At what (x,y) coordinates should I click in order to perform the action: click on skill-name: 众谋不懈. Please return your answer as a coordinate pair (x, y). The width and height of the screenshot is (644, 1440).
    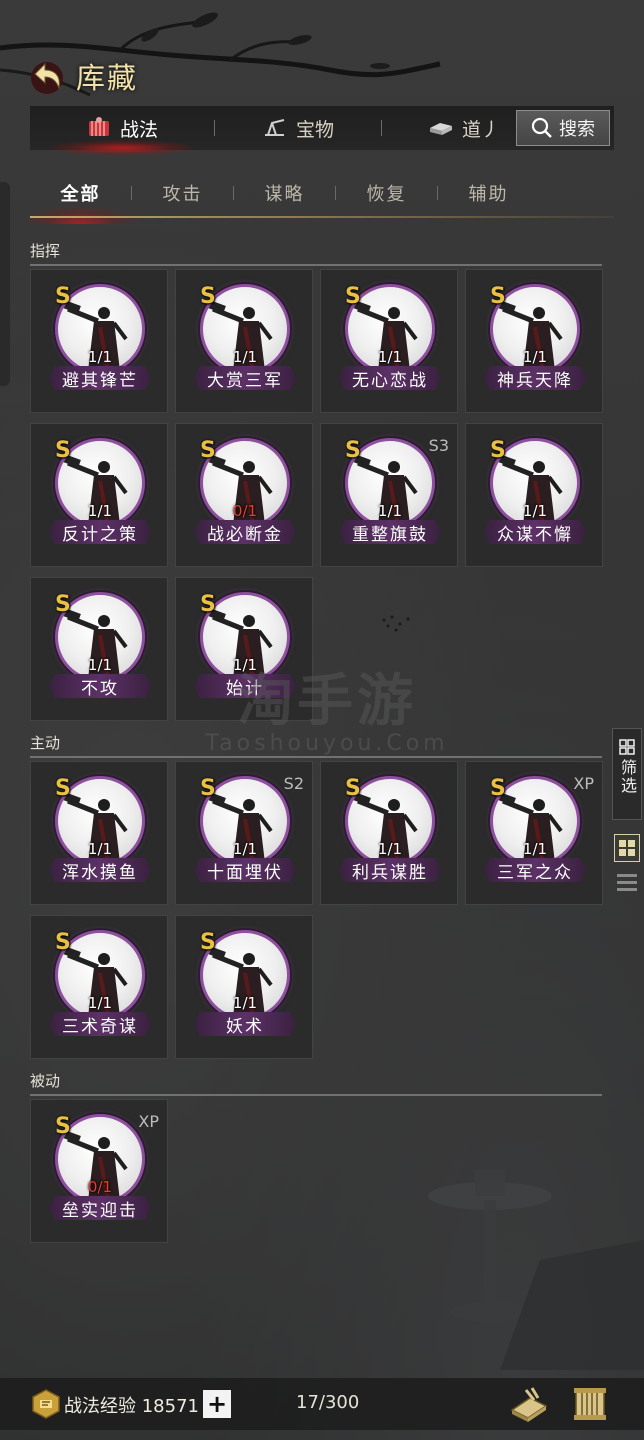
    Looking at the image, I should click on (535, 532).